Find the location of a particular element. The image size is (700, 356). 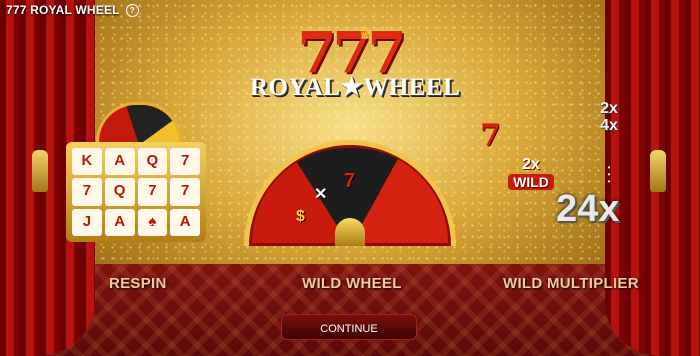

respin-label: RESPIN is located at coordinates (138, 283).